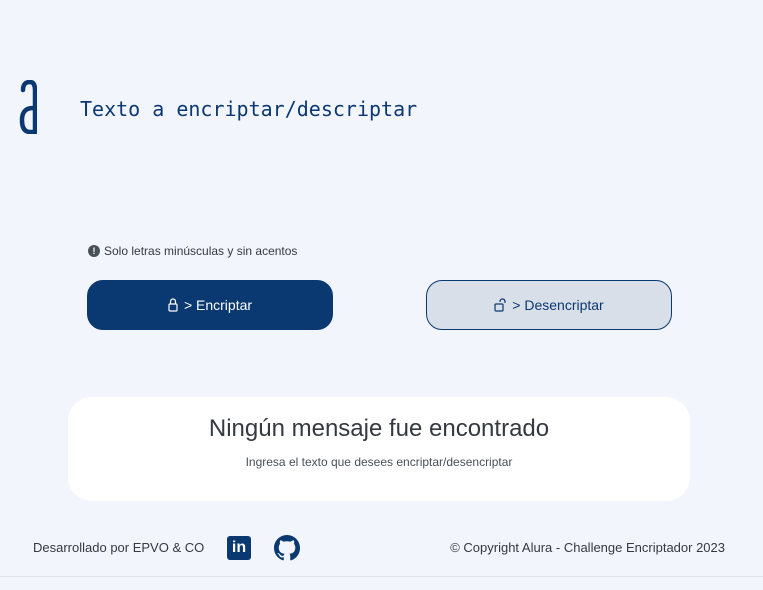 This screenshot has width=763, height=590. What do you see at coordinates (218, 305) in the screenshot?
I see `encrypt-button-label: > Encriptar` at bounding box center [218, 305].